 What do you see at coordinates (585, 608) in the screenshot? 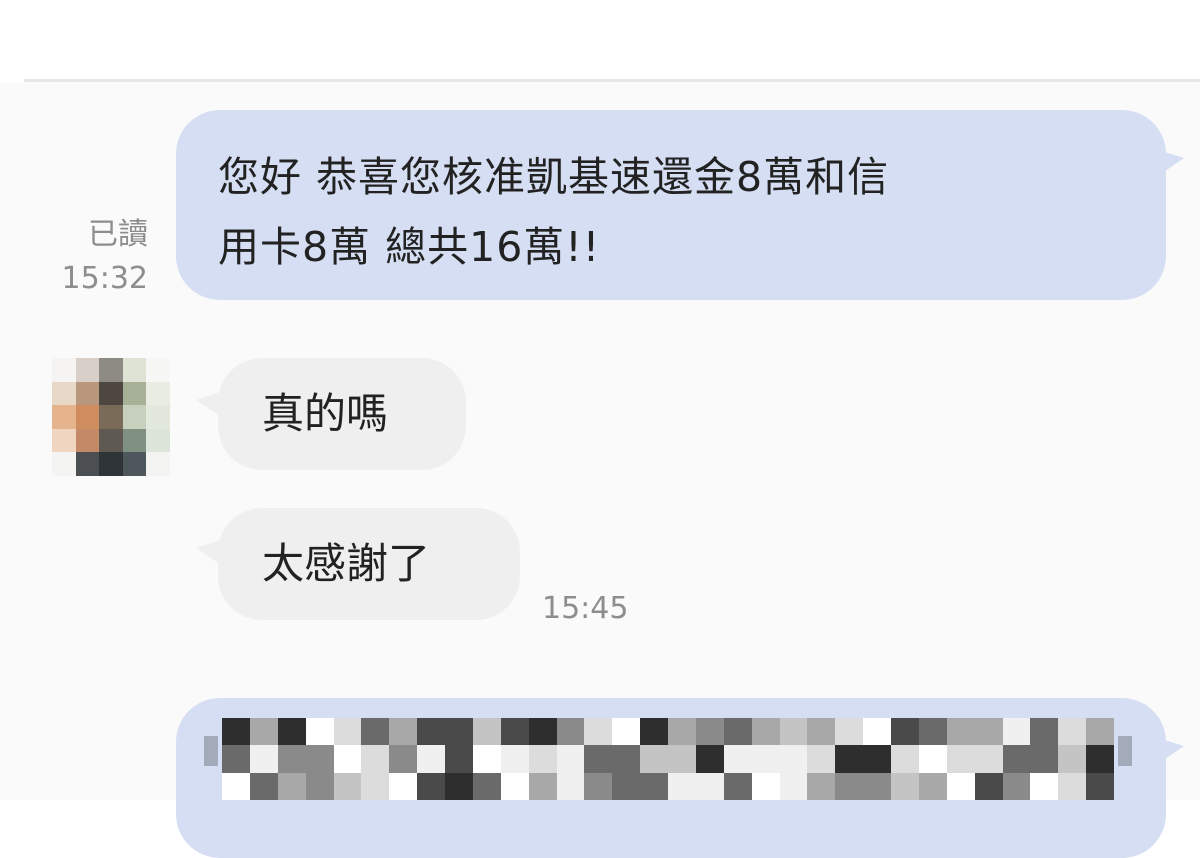
I see `message-timestamp: 15:45` at bounding box center [585, 608].